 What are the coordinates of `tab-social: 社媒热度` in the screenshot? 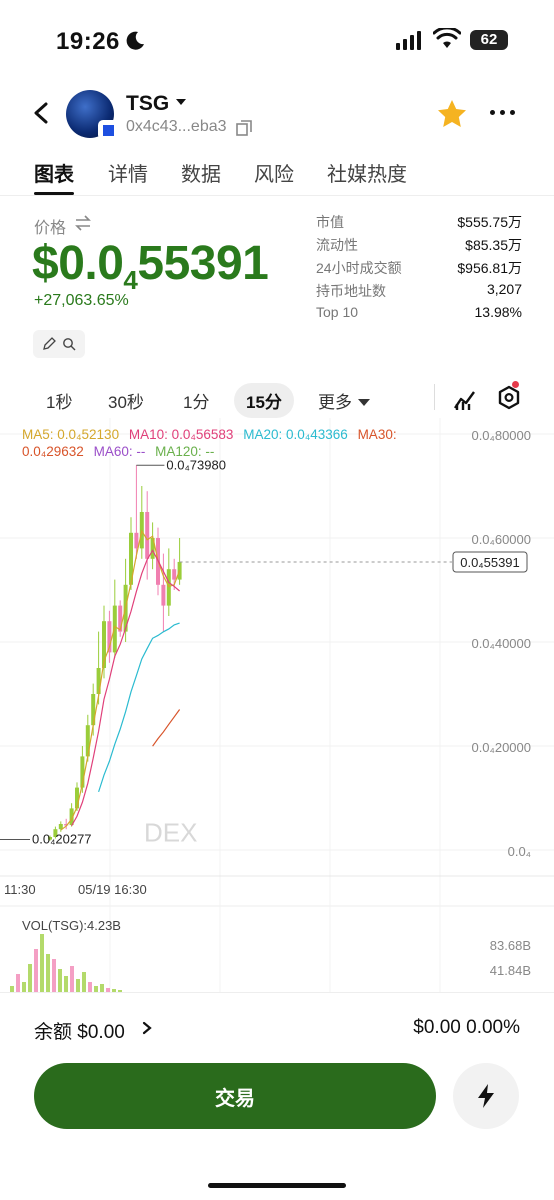 It's located at (367, 172).